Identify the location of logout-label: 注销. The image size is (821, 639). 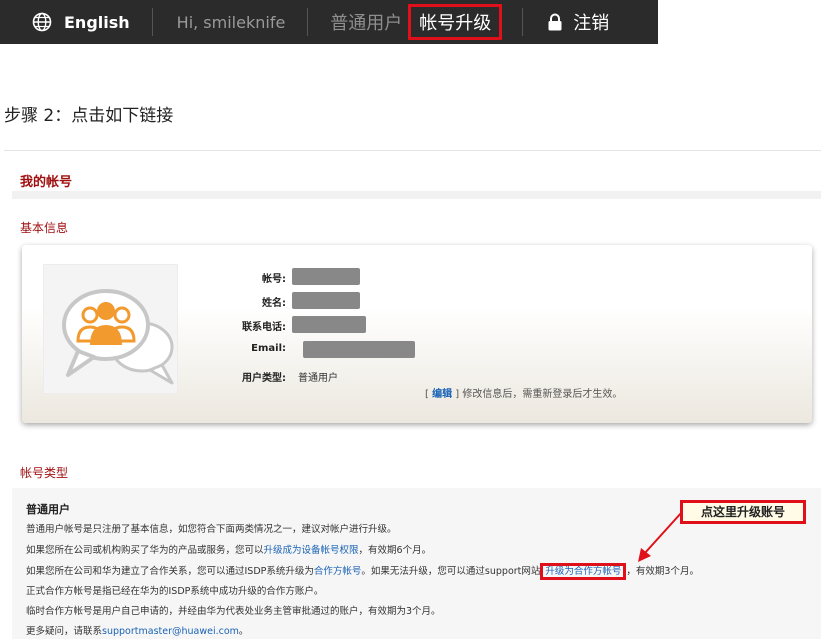
(591, 23).